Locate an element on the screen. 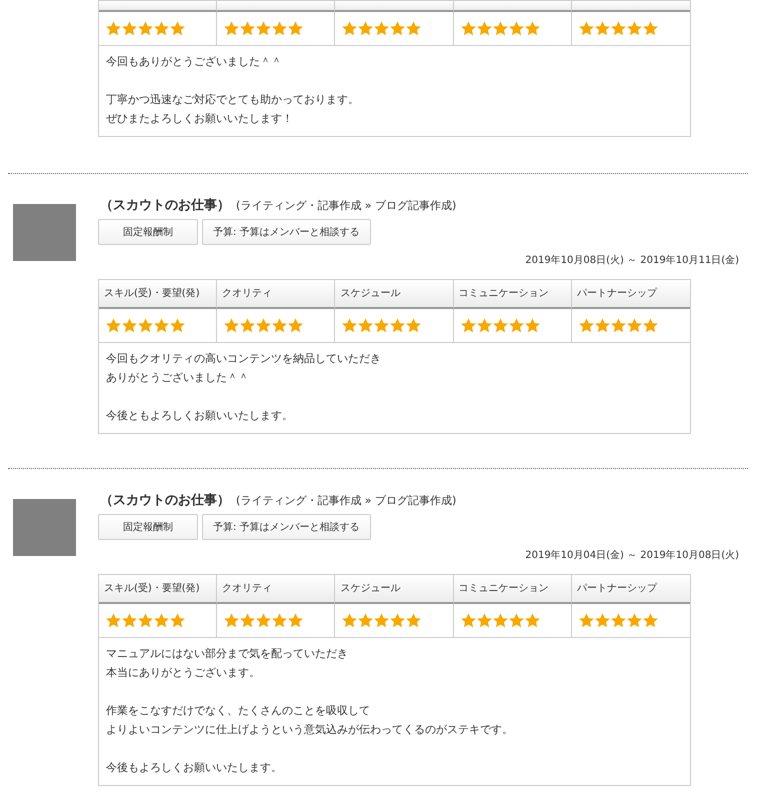 The width and height of the screenshot is (771, 790). comment-text: 今後ともよろしくお願いいたします。 is located at coordinates (200, 416).